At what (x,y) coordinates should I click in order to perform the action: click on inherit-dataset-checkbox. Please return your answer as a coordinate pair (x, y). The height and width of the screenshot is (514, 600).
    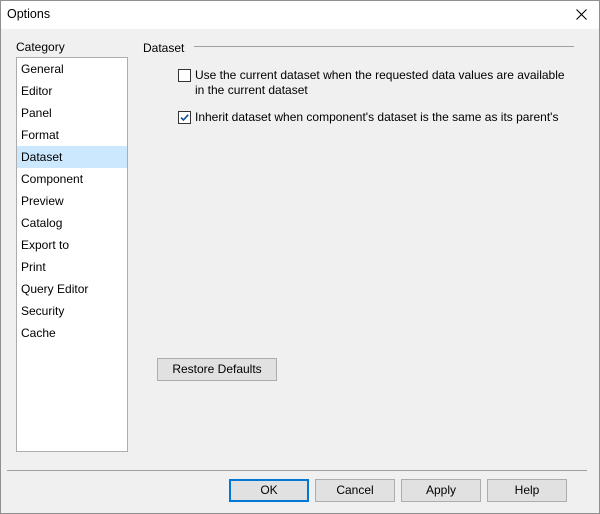
    Looking at the image, I should click on (184, 117).